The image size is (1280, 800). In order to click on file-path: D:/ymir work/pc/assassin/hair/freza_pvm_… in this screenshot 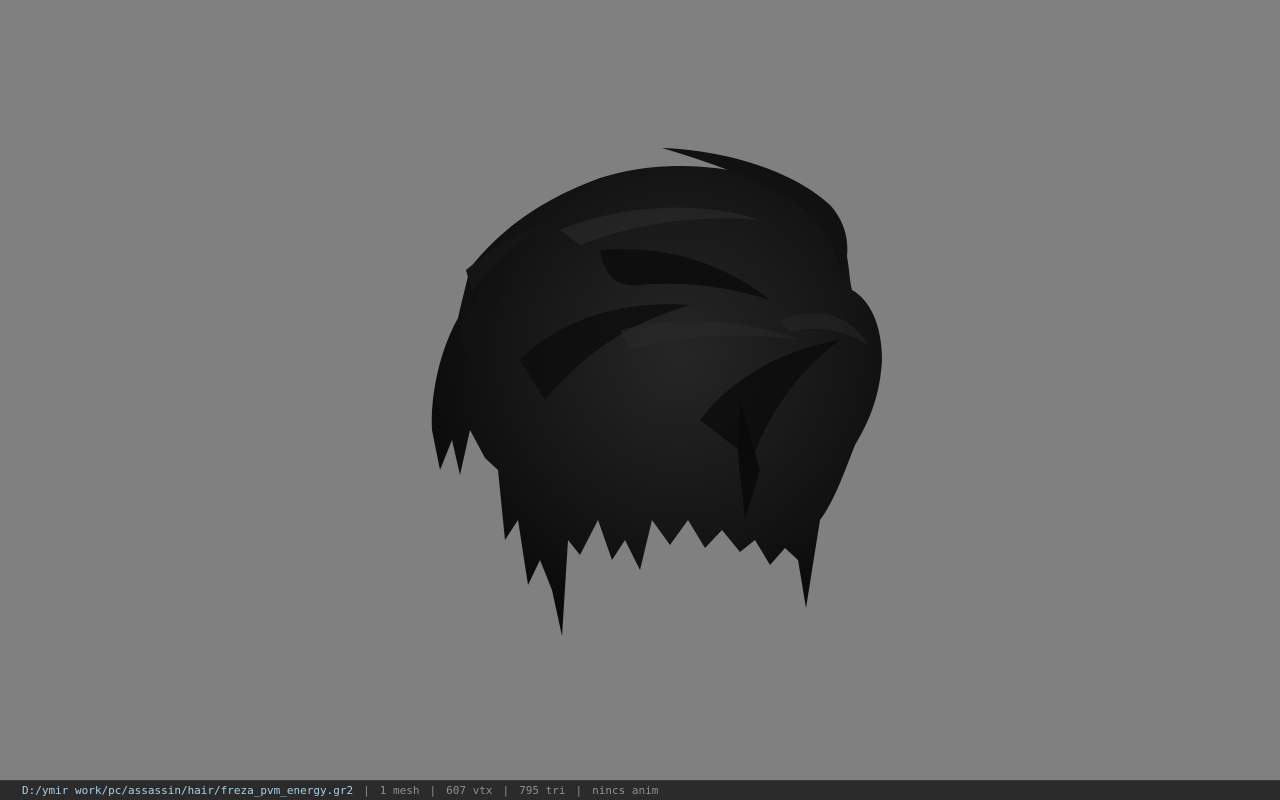, I will do `click(188, 790)`.